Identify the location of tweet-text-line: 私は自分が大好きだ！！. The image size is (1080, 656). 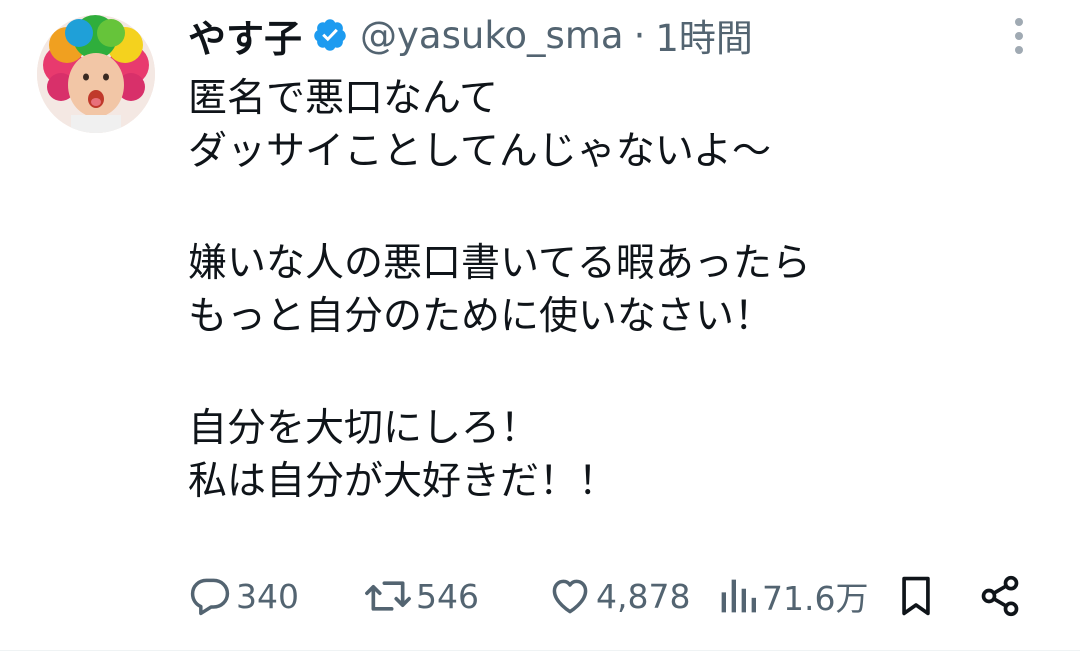
(403, 481).